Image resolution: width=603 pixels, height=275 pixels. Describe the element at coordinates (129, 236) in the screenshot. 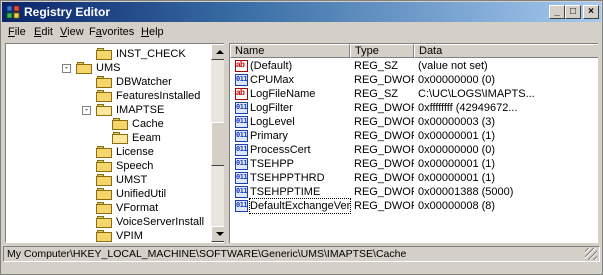

I see `tree-node-label: VPIM` at that location.